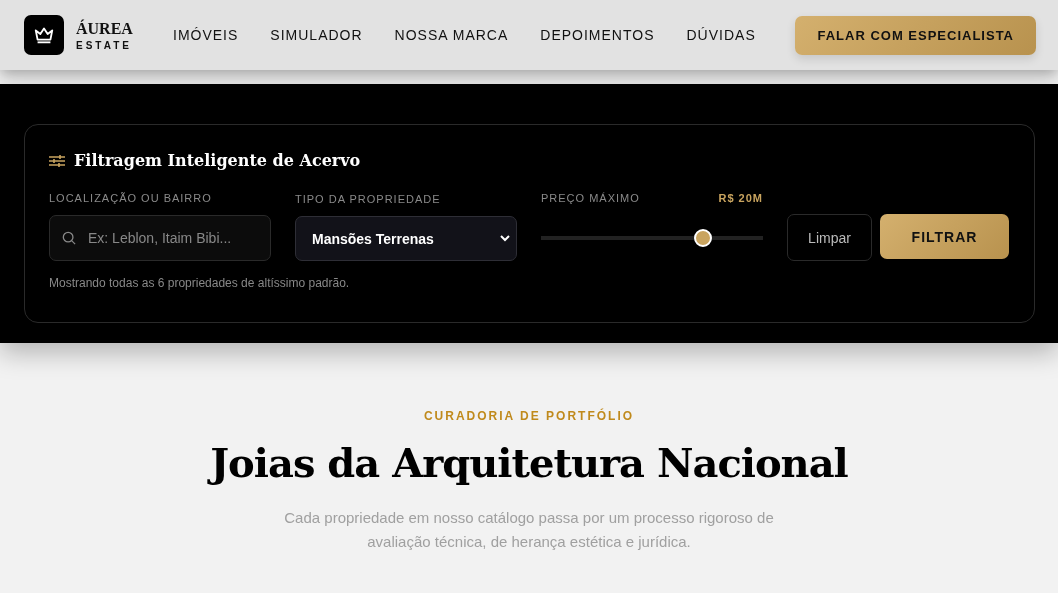 This screenshot has width=1058, height=593. What do you see at coordinates (131, 198) in the screenshot?
I see `field-label: LOCALIZAÇÃO OU BAIRRO` at bounding box center [131, 198].